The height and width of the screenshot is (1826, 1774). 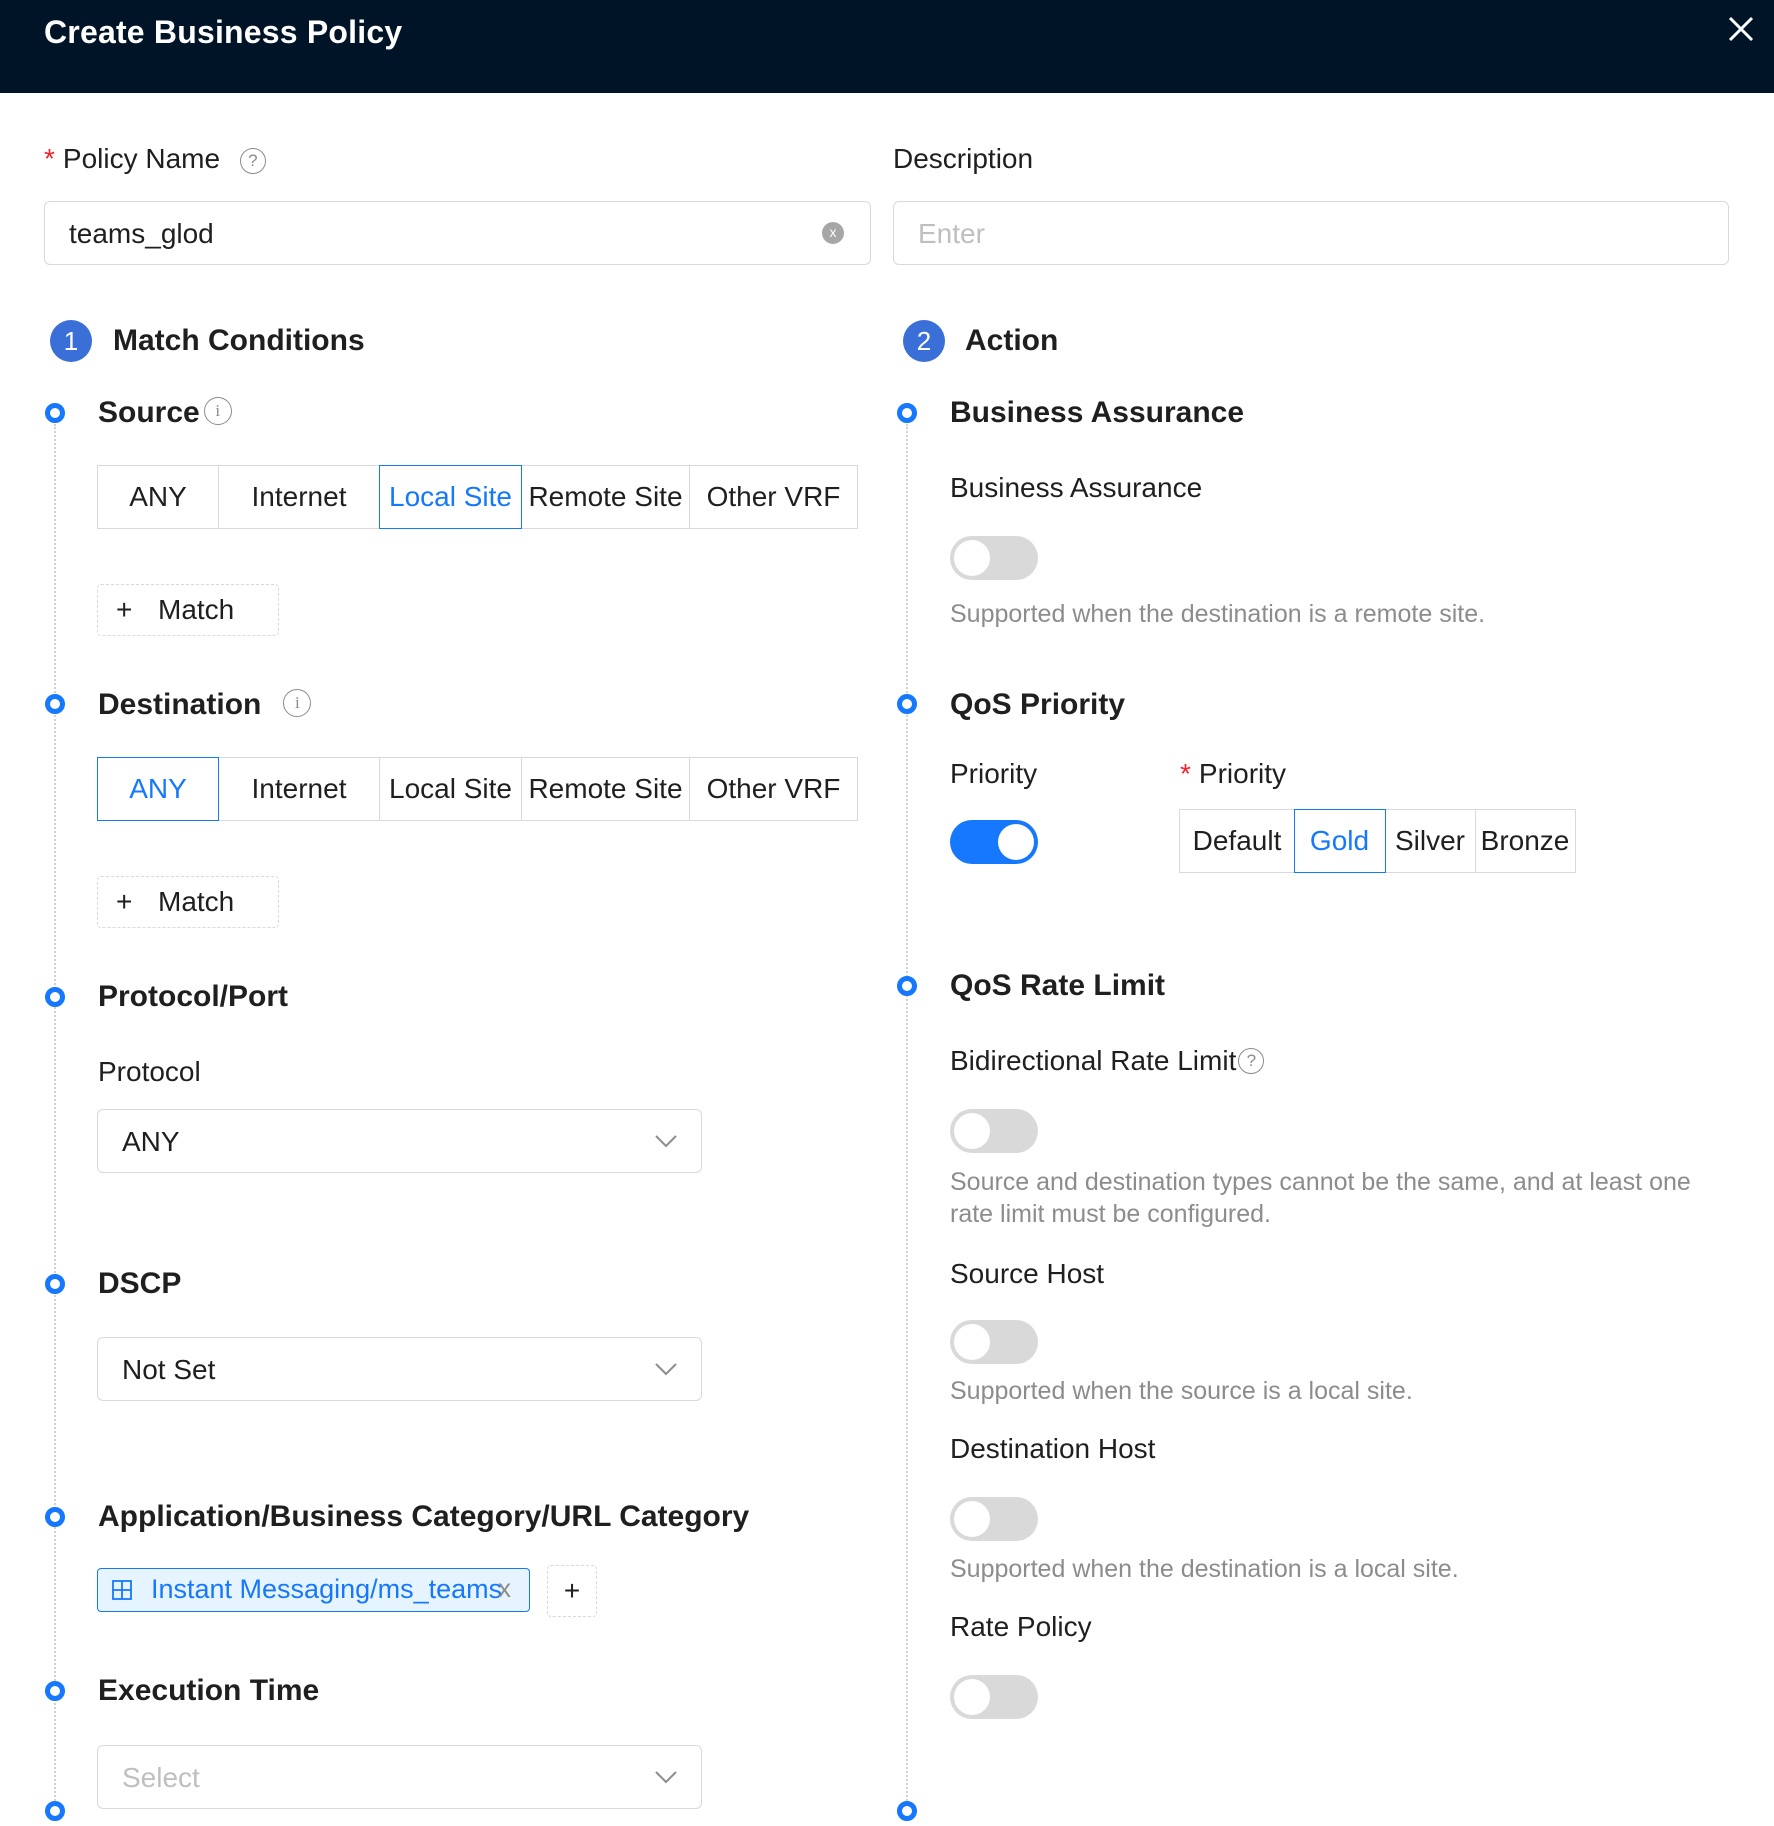 What do you see at coordinates (1525, 841) in the screenshot?
I see `priority-option-bronze: Bronze` at bounding box center [1525, 841].